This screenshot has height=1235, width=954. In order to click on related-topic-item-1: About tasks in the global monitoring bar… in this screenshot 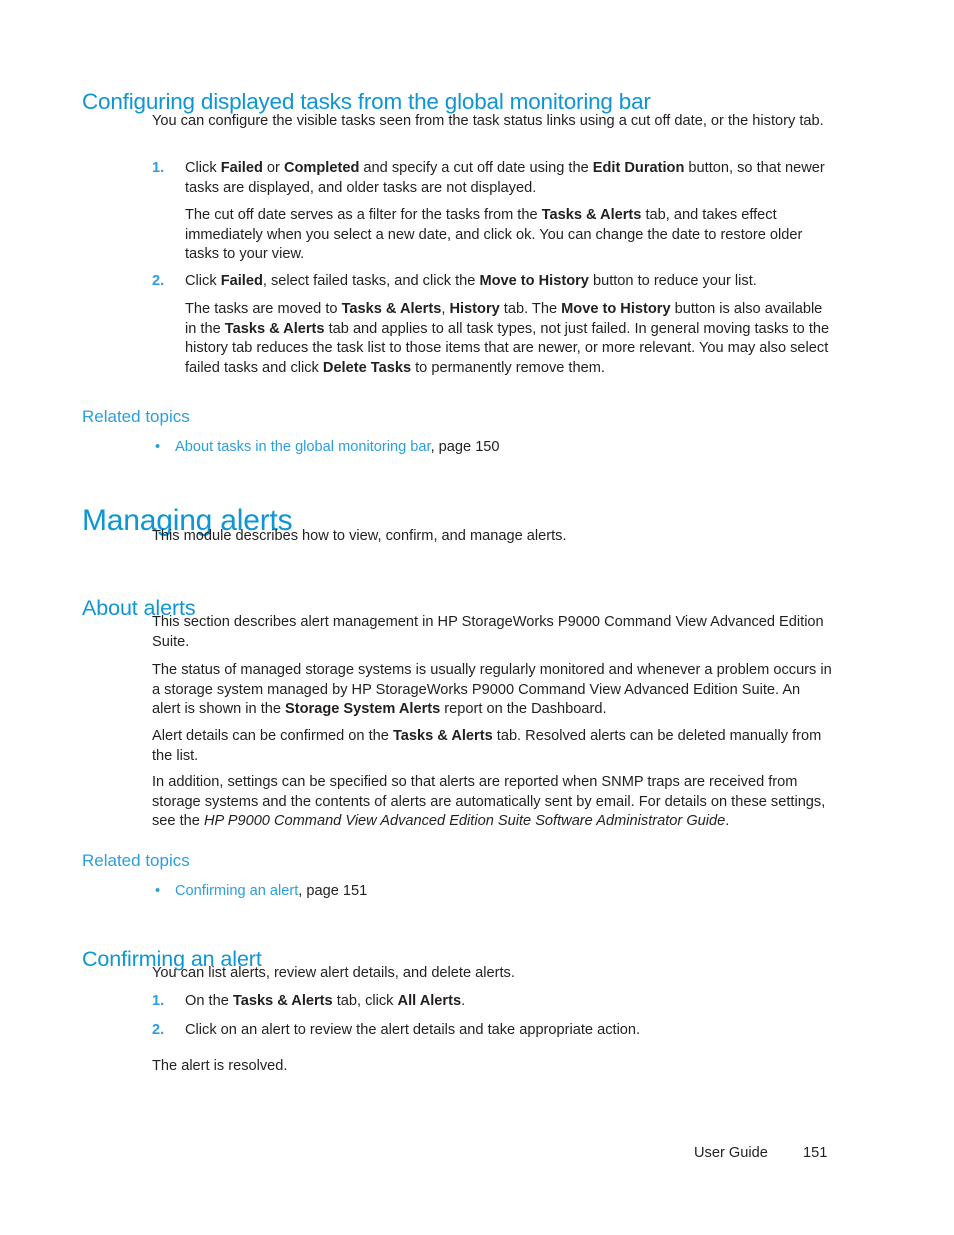, I will do `click(495, 448)`.